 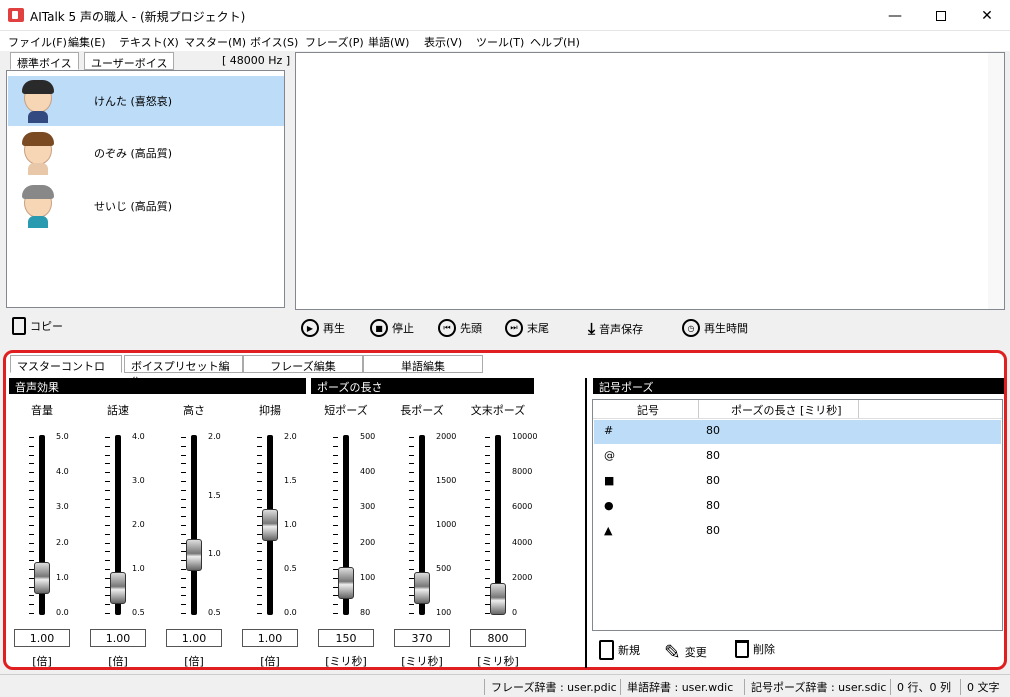 What do you see at coordinates (797, 432) in the screenshot?
I see `table-row: # 80` at bounding box center [797, 432].